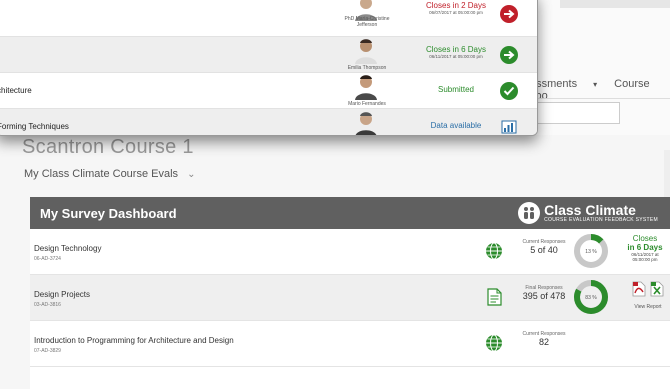 This screenshot has height=389, width=670. Describe the element at coordinates (47, 351) in the screenshot. I see `course-code: 07-AD-3829` at that location.